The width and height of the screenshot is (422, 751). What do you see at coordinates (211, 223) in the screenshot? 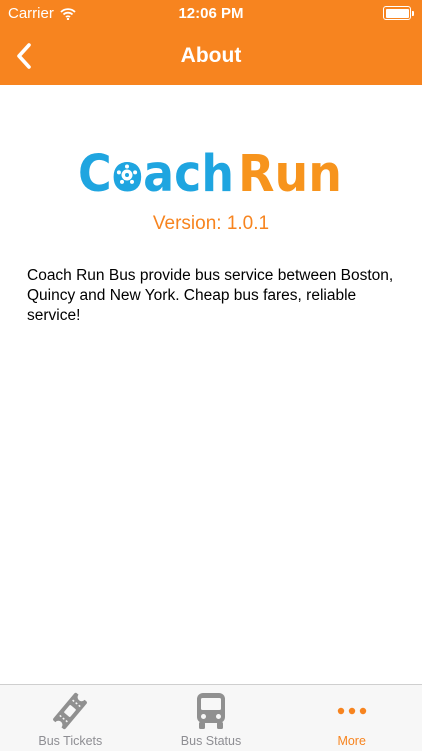
I see `version-label: Version: 1.0.1` at bounding box center [211, 223].